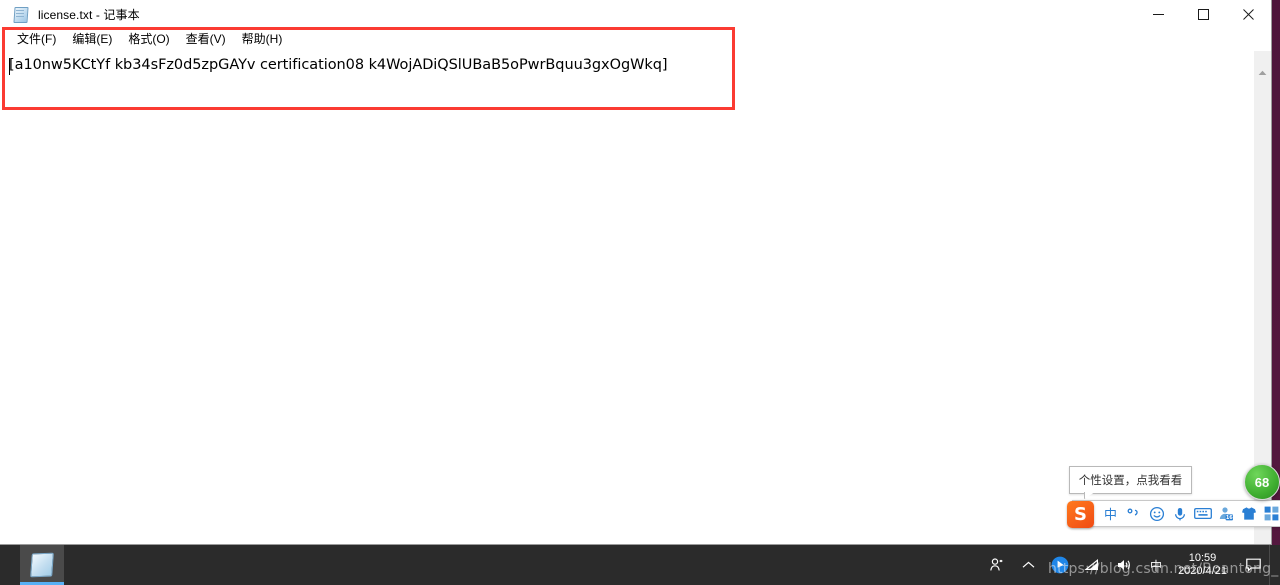 The image size is (1280, 585). I want to click on show-hidden-icons-icon, so click(1028, 565).